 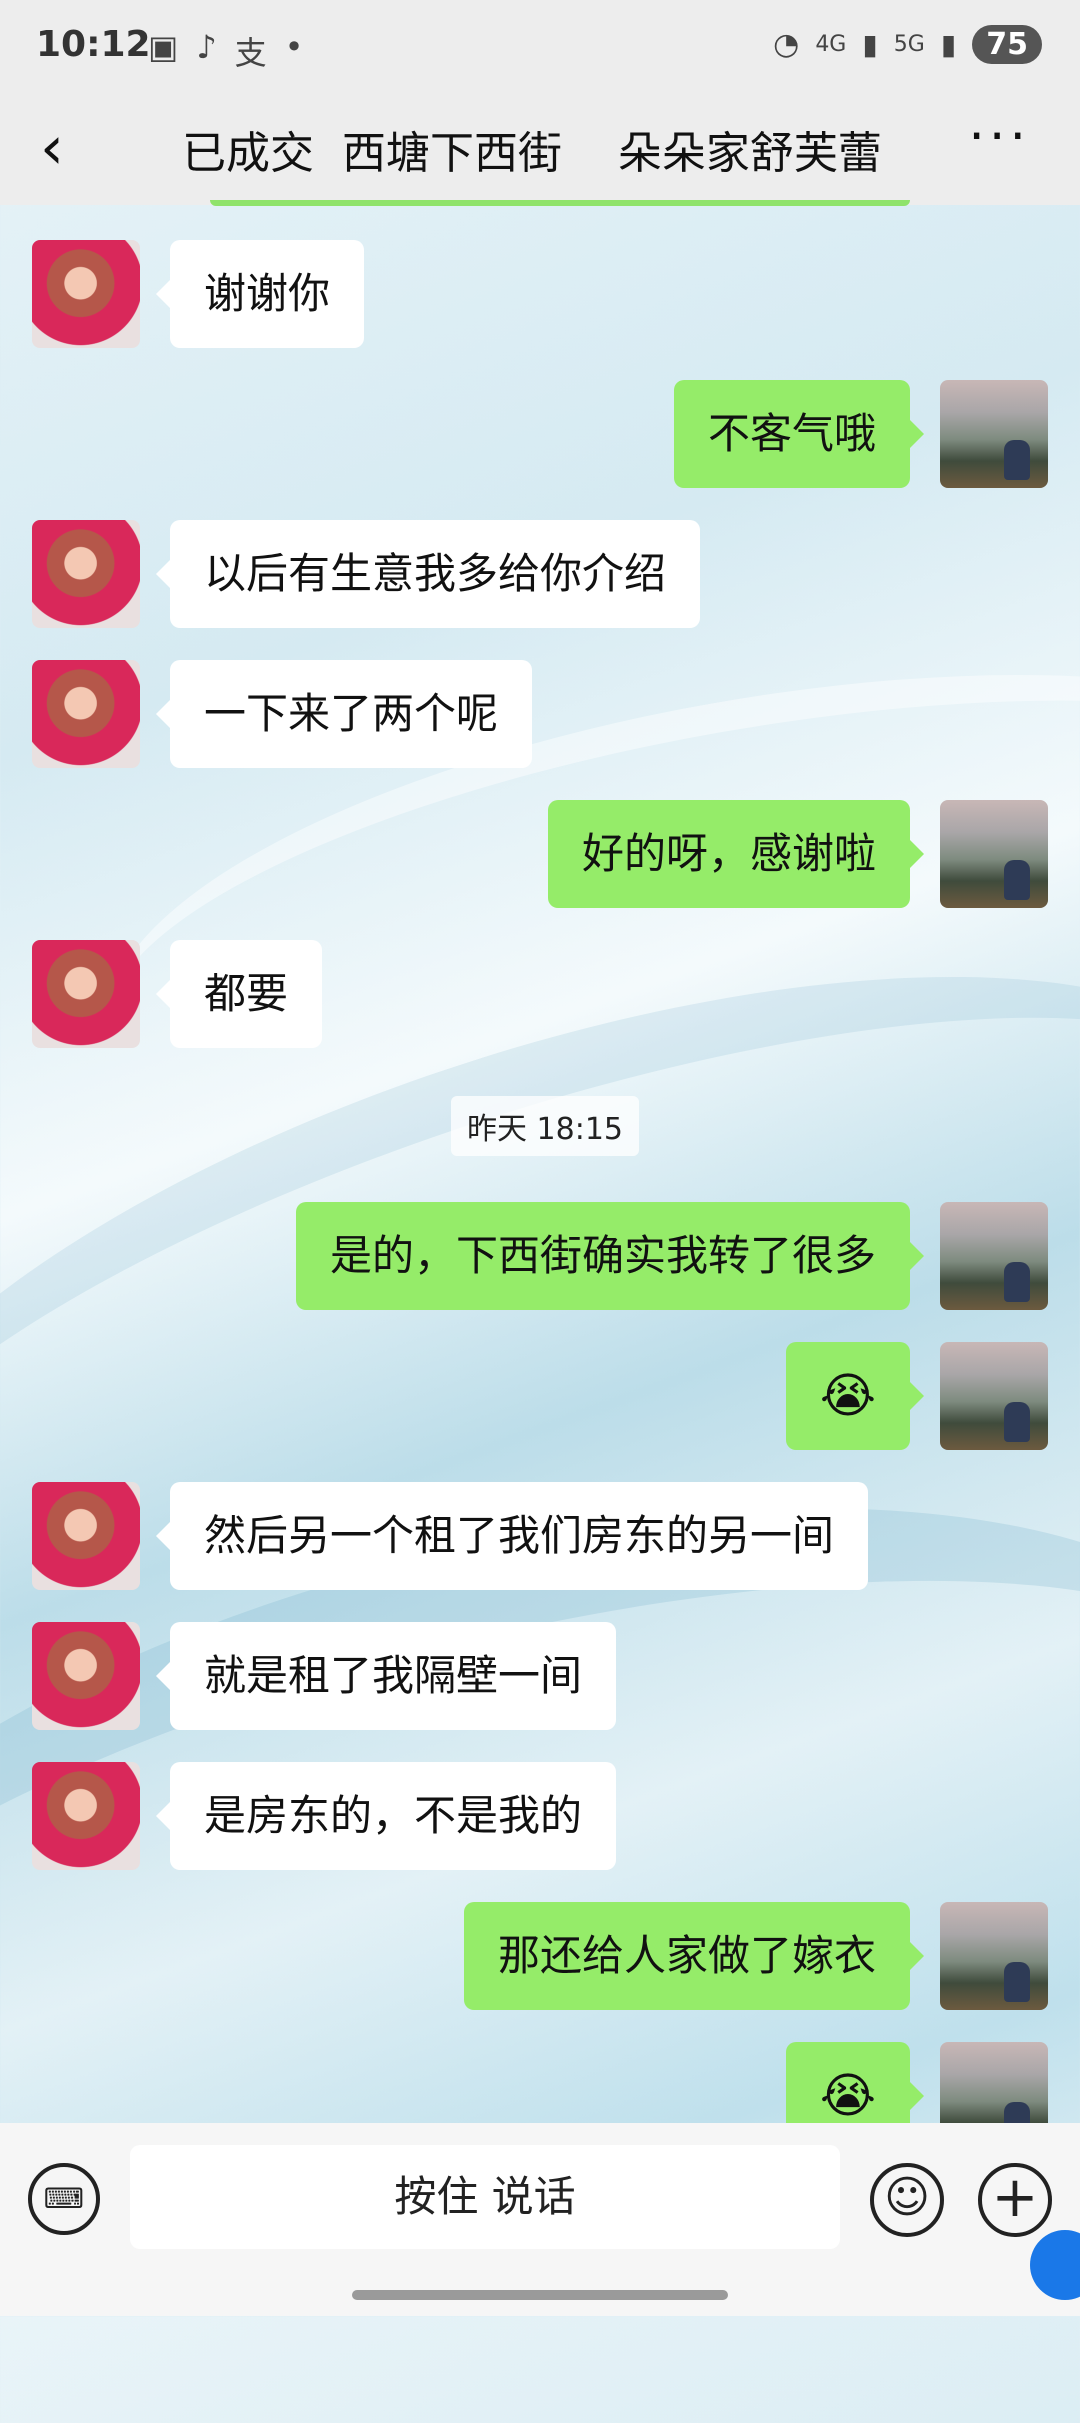 I want to click on message-row-left: 以后有生意我多给你介绍, so click(x=540, y=575).